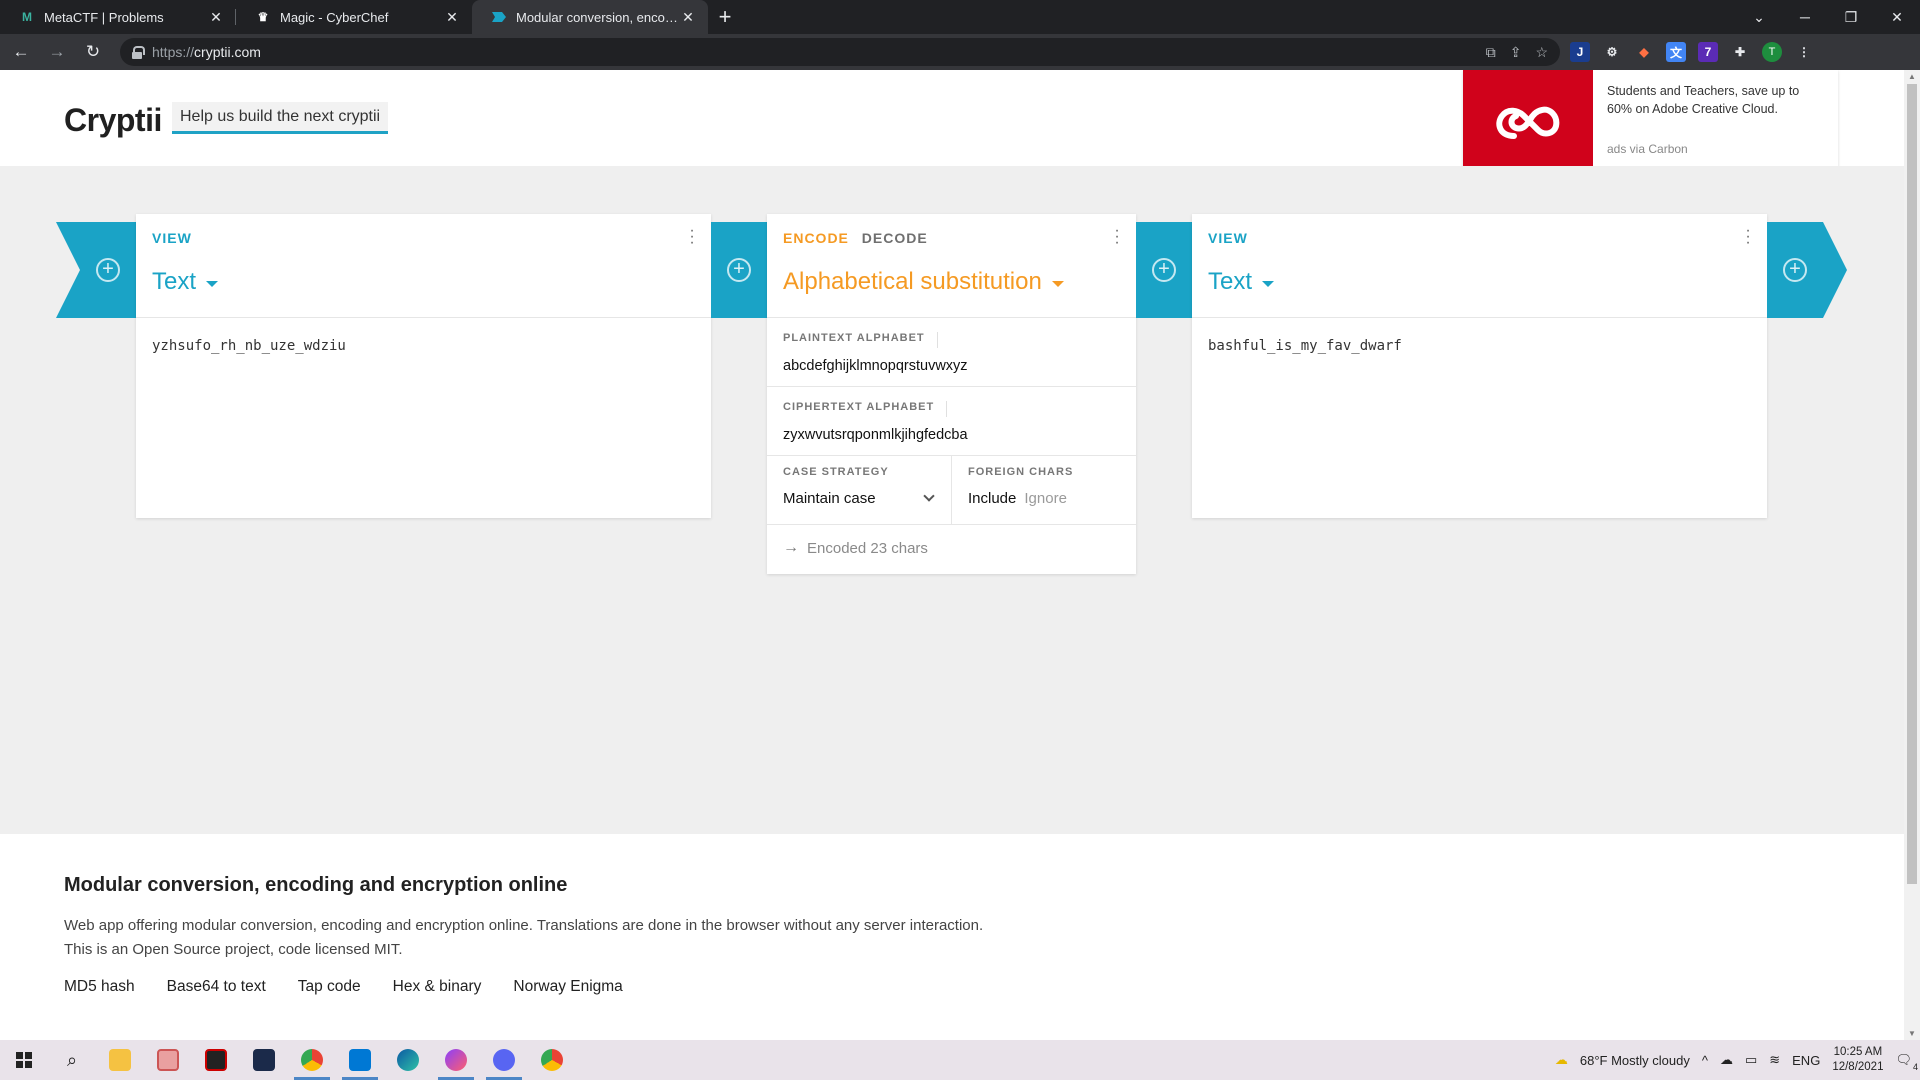 This screenshot has height=1080, width=1920. Describe the element at coordinates (360, 1060) in the screenshot. I see `vscode-icon` at that location.